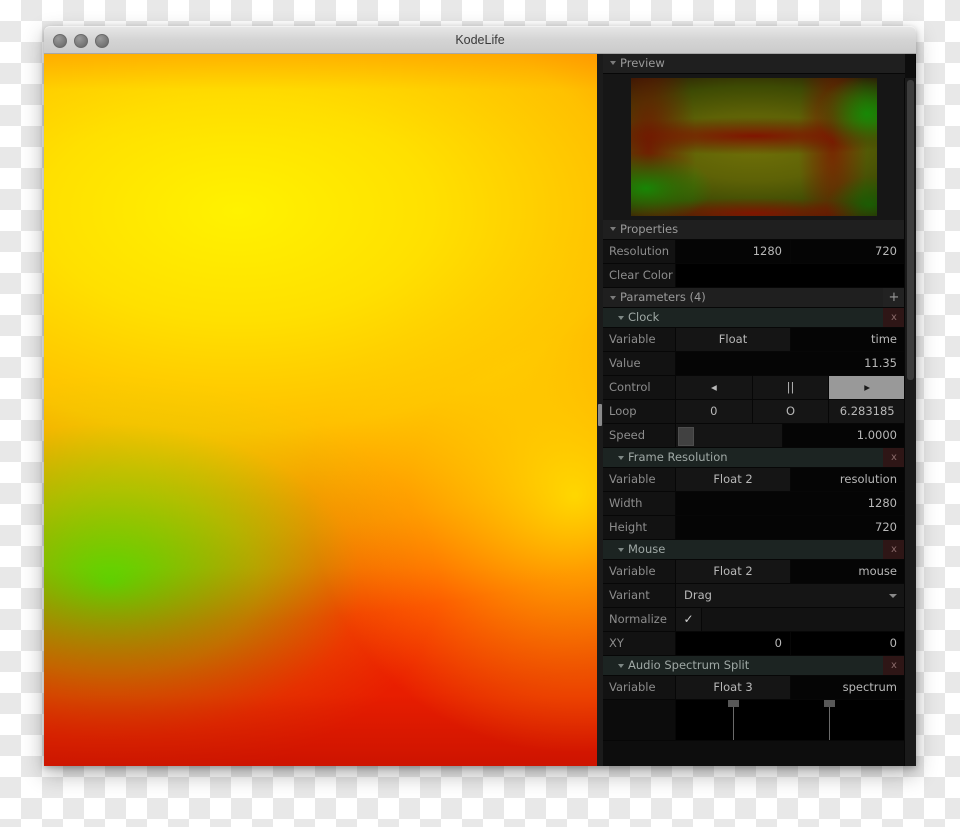 This screenshot has width=960, height=827. Describe the element at coordinates (639, 619) in the screenshot. I see `label-normalize: Normalize` at that location.